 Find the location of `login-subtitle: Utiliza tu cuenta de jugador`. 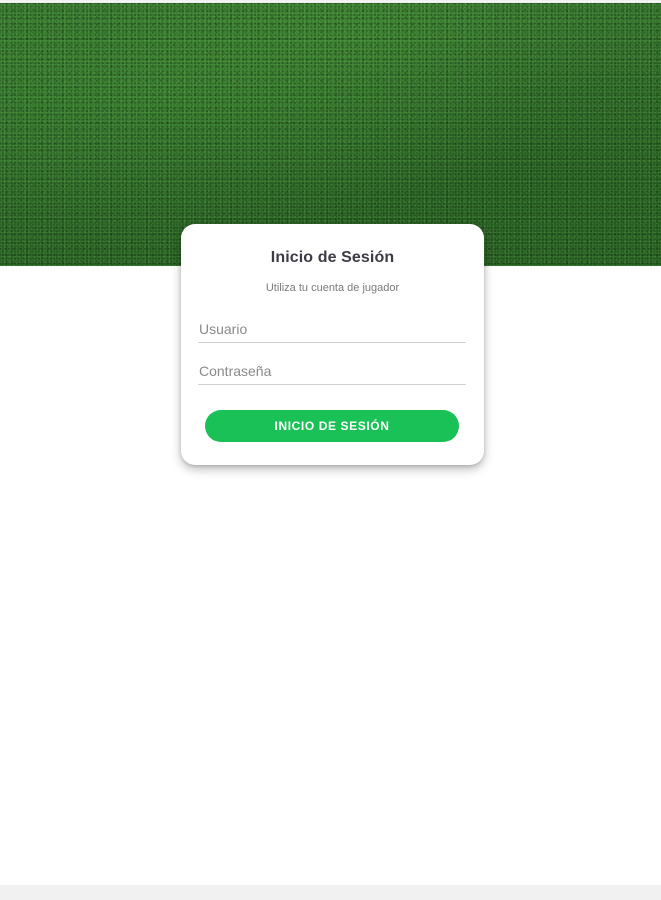

login-subtitle: Utiliza tu cuenta de jugador is located at coordinates (332, 288).